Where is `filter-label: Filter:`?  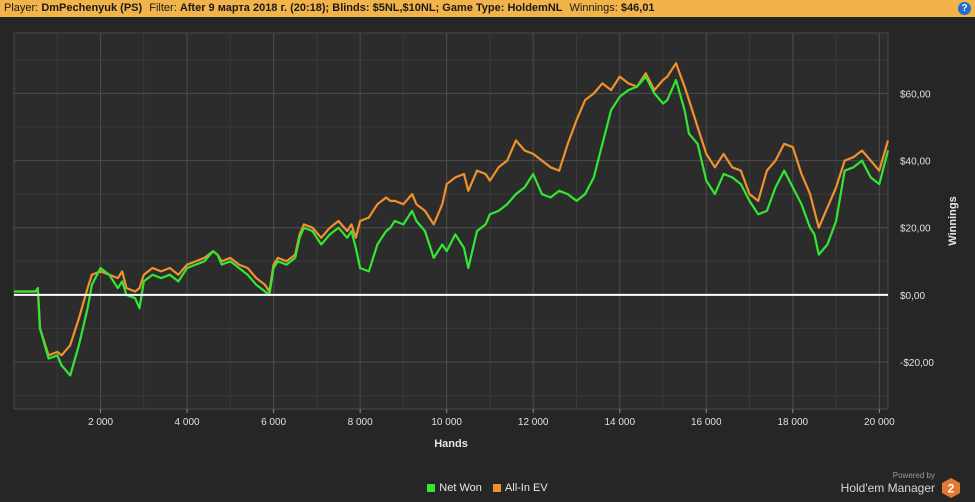 filter-label: Filter: is located at coordinates (163, 8).